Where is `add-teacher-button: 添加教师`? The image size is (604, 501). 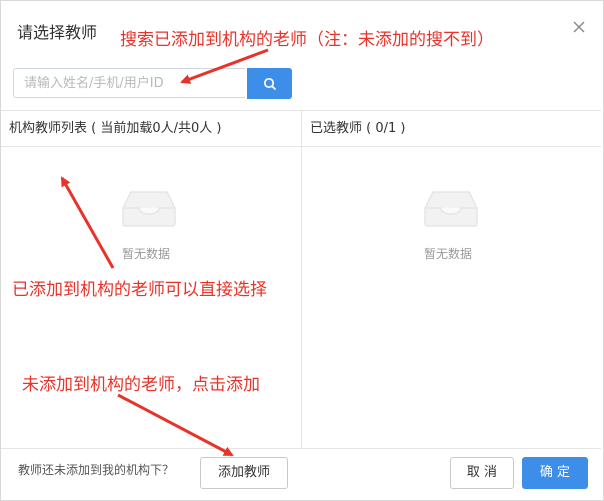
add-teacher-button: 添加教师 is located at coordinates (244, 473).